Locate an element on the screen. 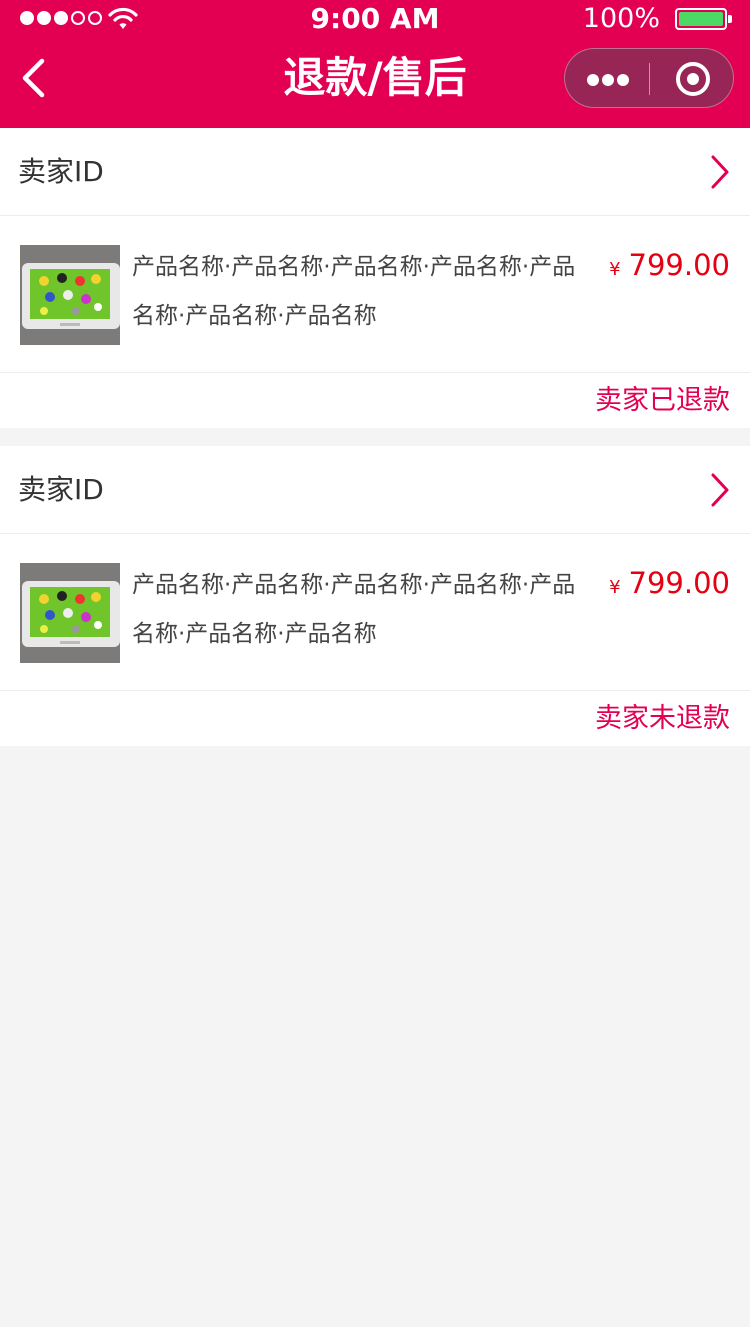 The image size is (750, 1327). target-circle-icon is located at coordinates (693, 79).